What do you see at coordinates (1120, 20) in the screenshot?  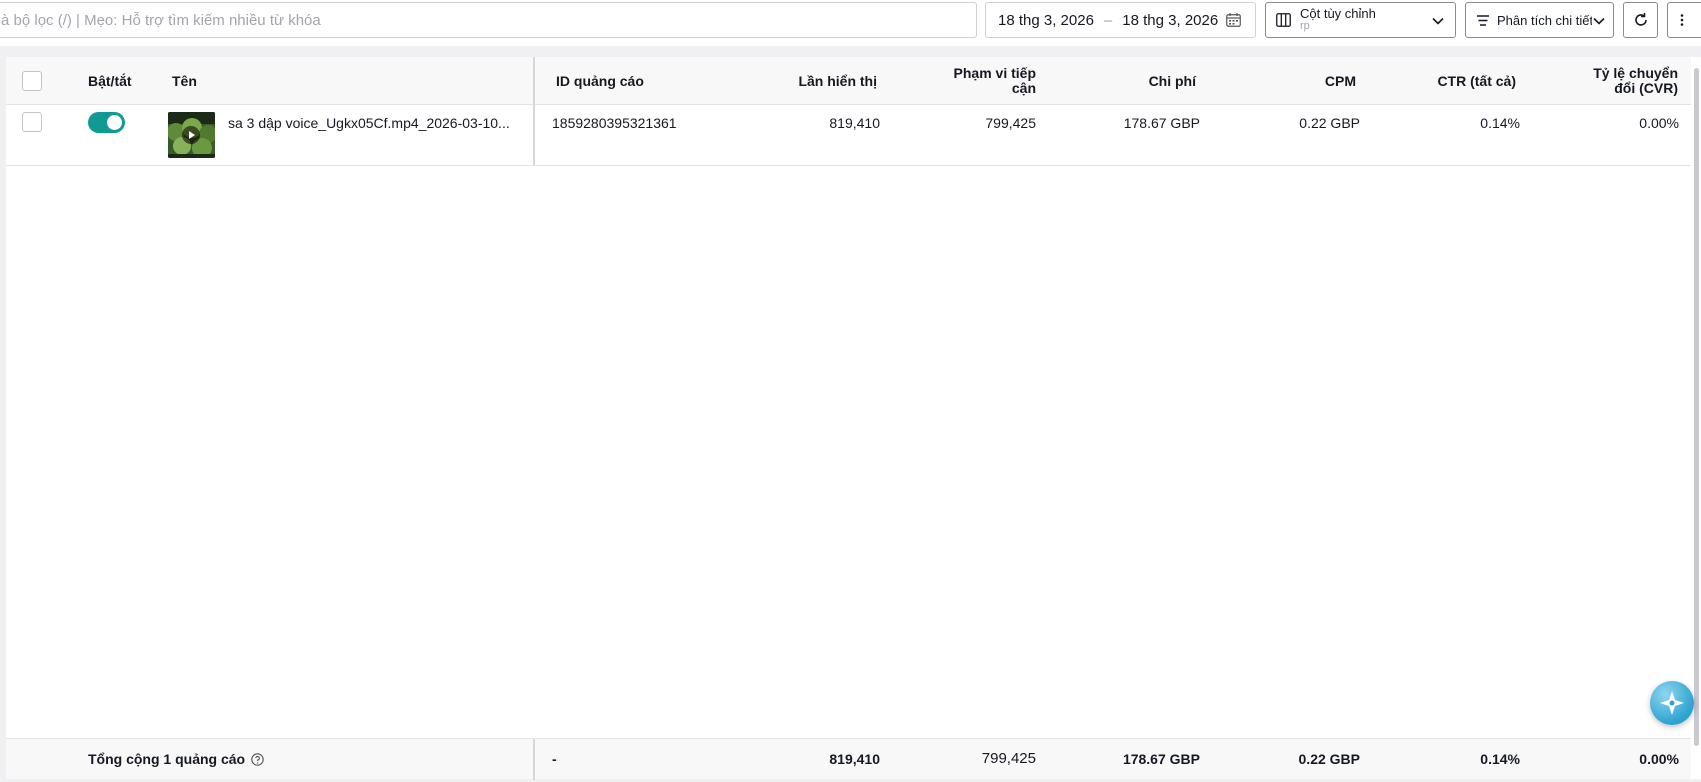 I see `date-range-picker: 18 thg 3, 2026 – 18 thg 3, 2026` at bounding box center [1120, 20].